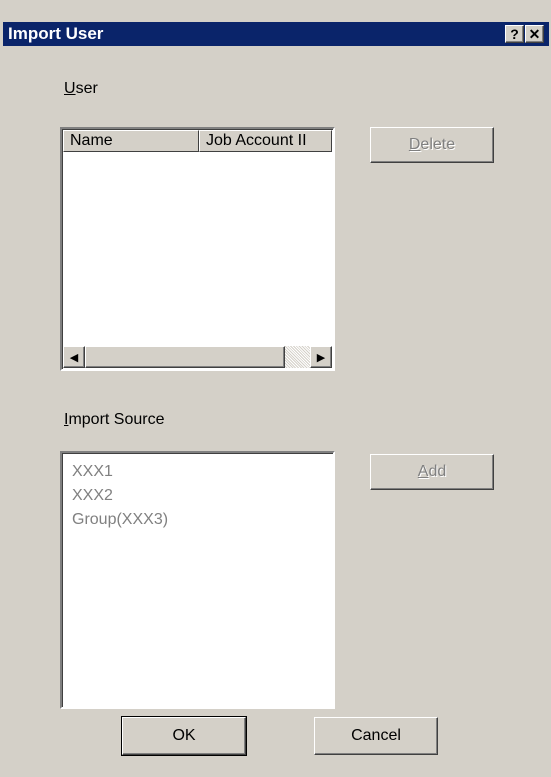 The width and height of the screenshot is (551, 777). What do you see at coordinates (92, 496) in the screenshot?
I see `list-item: XXX2` at bounding box center [92, 496].